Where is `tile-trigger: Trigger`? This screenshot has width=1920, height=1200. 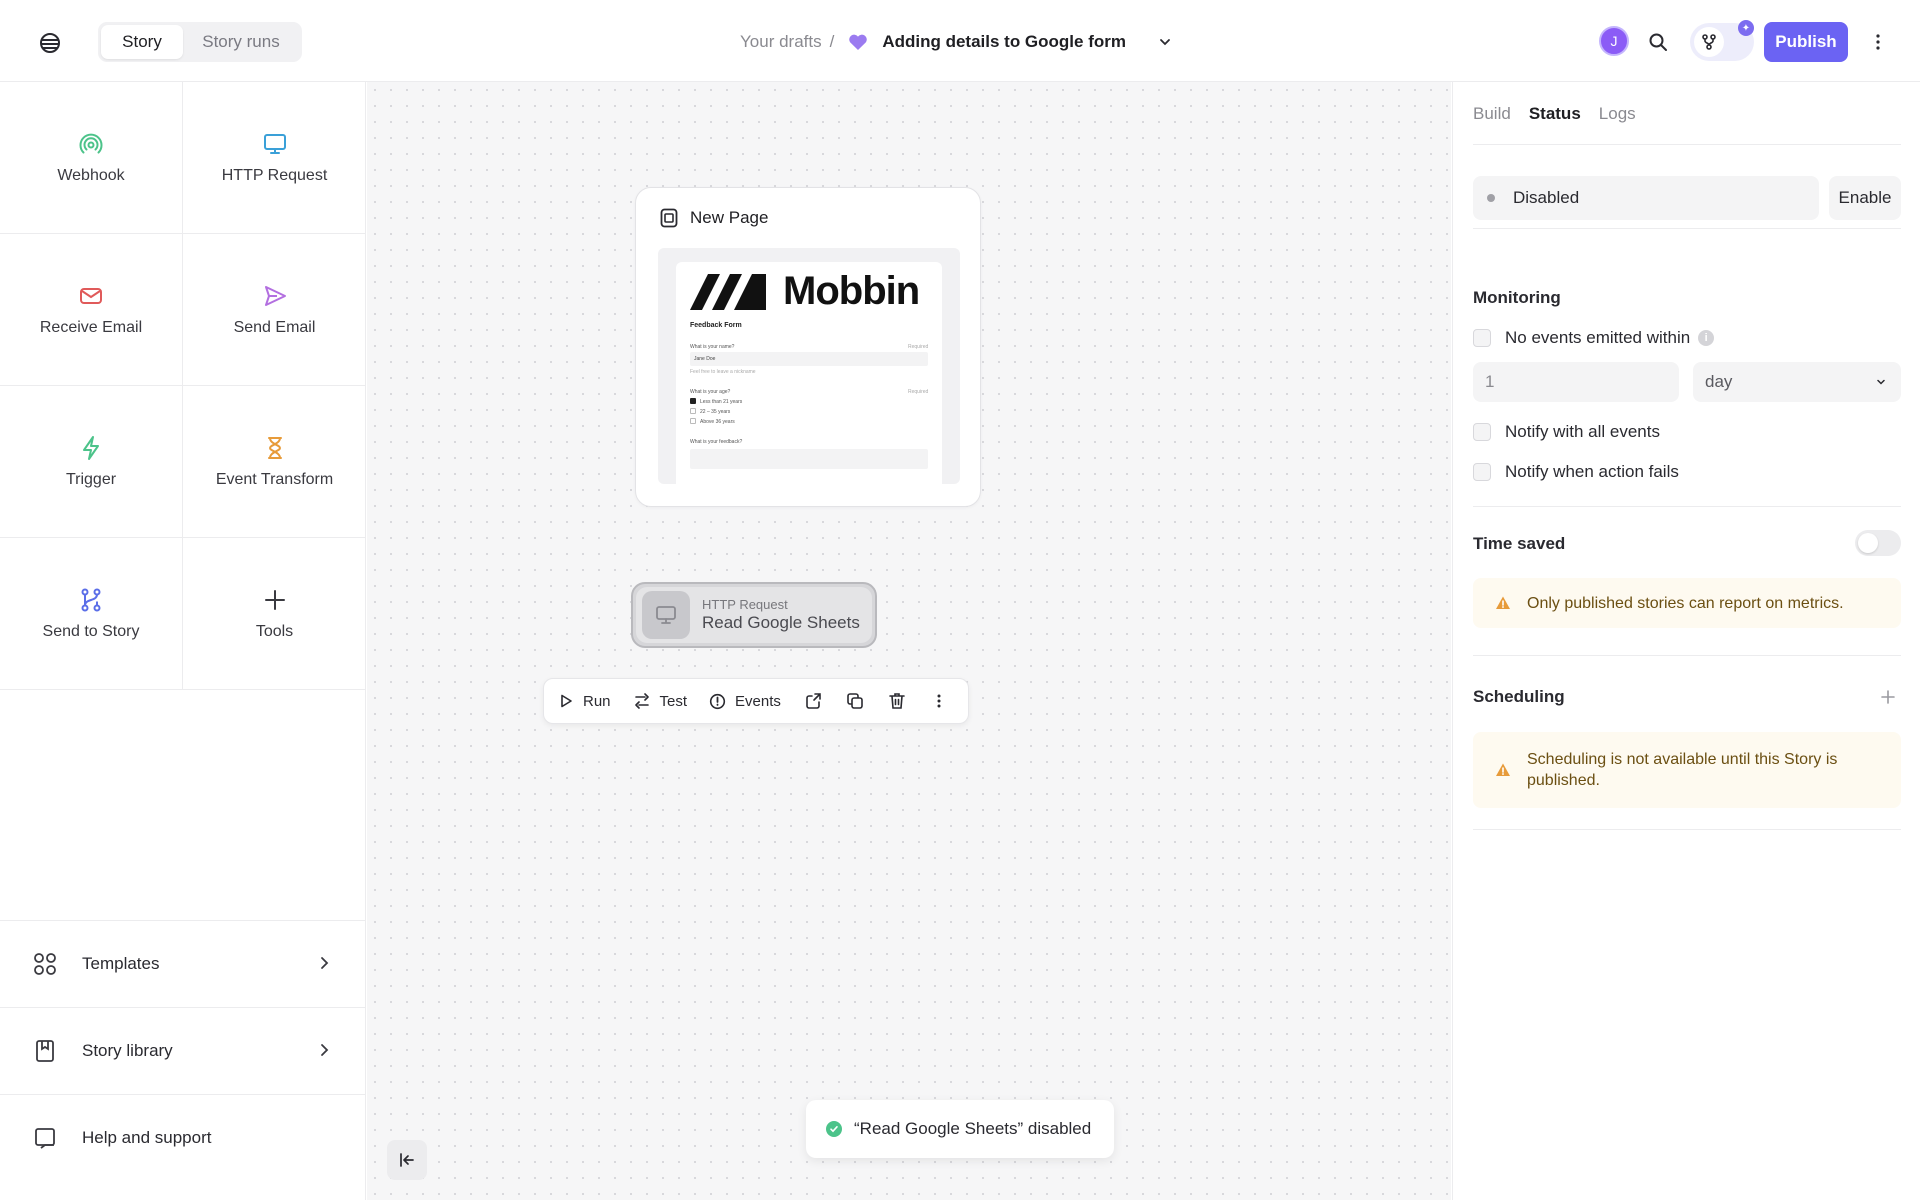
tile-trigger: Trigger is located at coordinates (91, 462).